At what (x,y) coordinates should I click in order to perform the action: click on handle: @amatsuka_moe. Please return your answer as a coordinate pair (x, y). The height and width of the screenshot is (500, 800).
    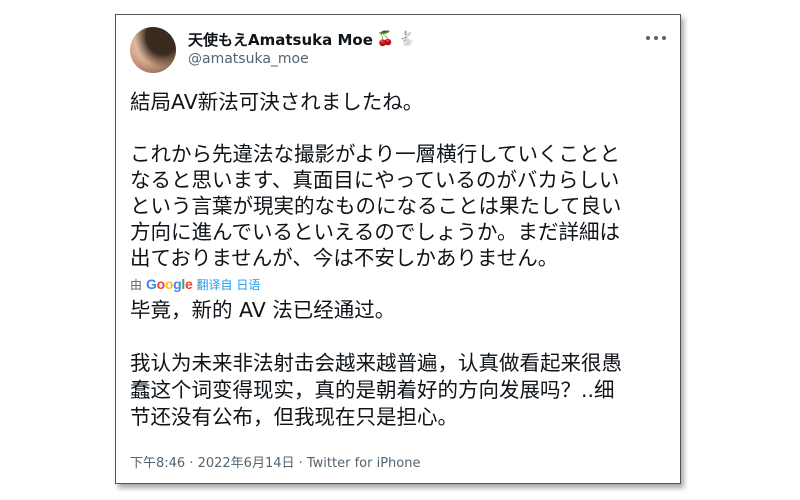
    Looking at the image, I should click on (302, 59).